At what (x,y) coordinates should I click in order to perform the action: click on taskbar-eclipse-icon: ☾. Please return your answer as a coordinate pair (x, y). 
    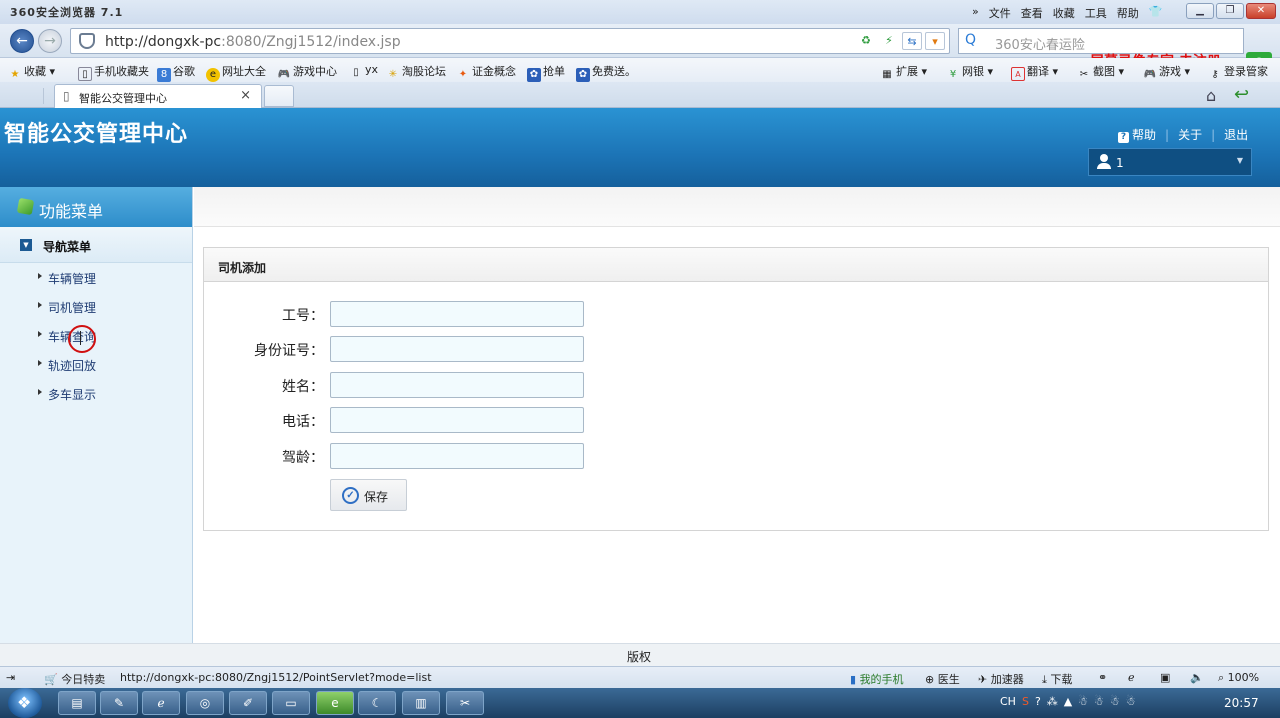
    Looking at the image, I should click on (377, 703).